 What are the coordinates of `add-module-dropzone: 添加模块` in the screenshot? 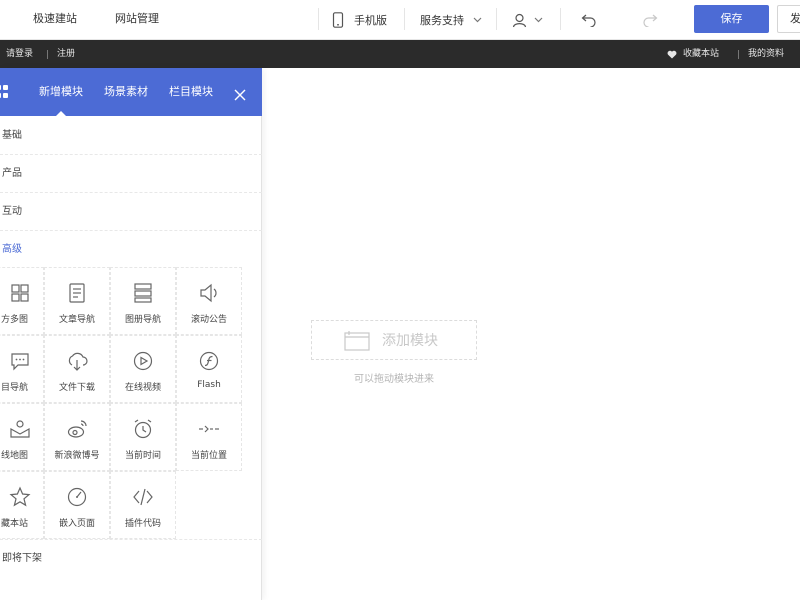 It's located at (394, 340).